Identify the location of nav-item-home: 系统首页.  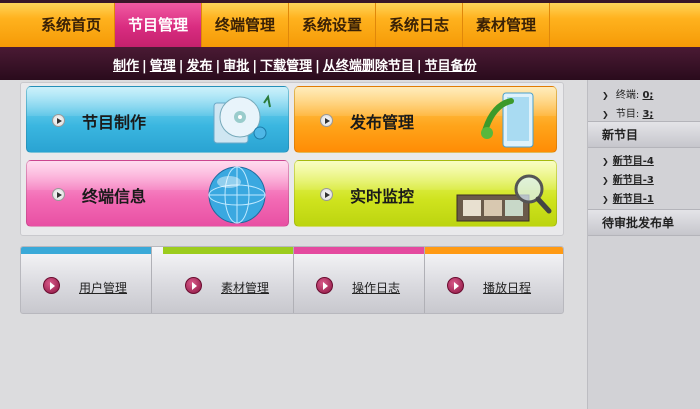
(71, 25).